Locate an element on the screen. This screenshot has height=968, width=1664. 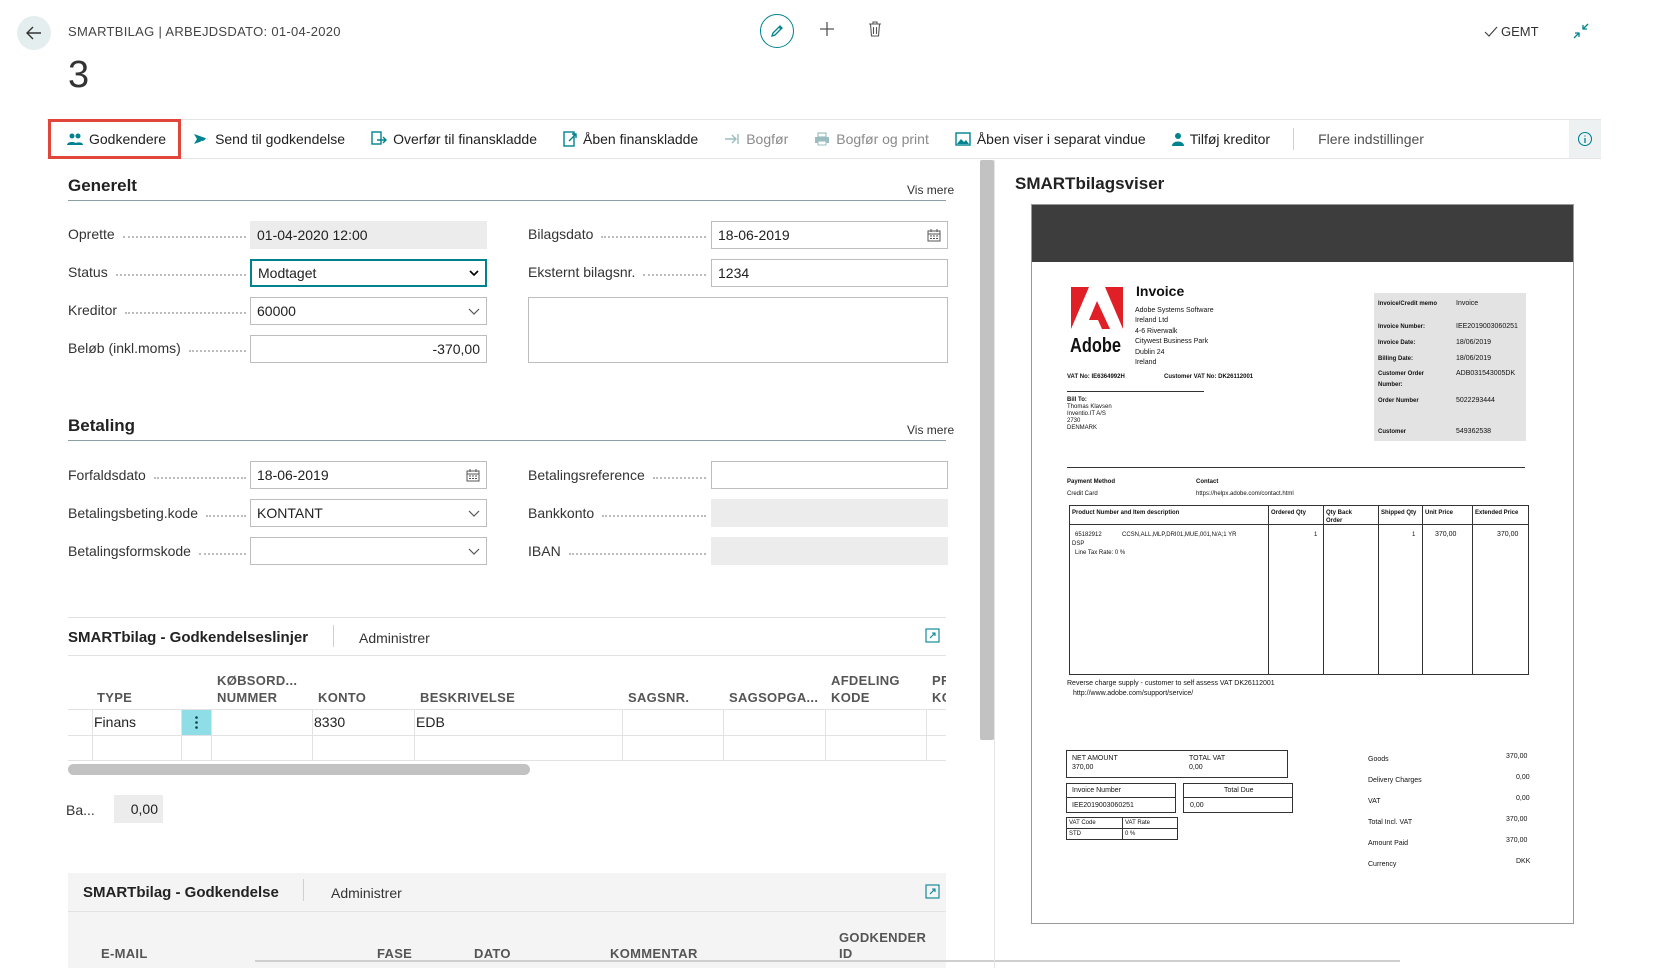
amount-field: -370,00 is located at coordinates (368, 349).